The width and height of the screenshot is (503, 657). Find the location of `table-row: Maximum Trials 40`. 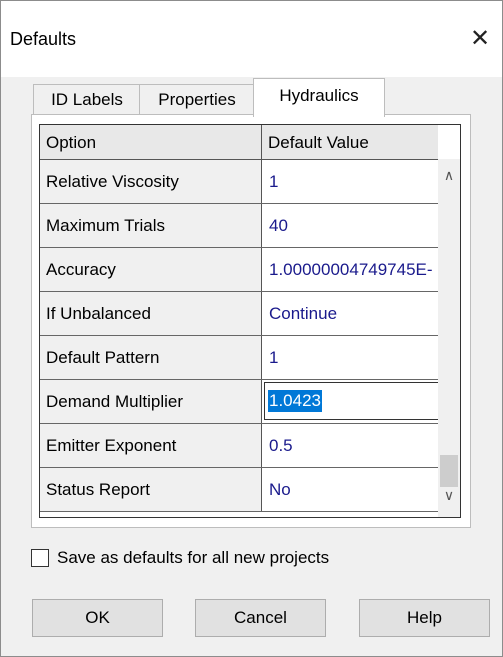

table-row: Maximum Trials 40 is located at coordinates (239, 226).